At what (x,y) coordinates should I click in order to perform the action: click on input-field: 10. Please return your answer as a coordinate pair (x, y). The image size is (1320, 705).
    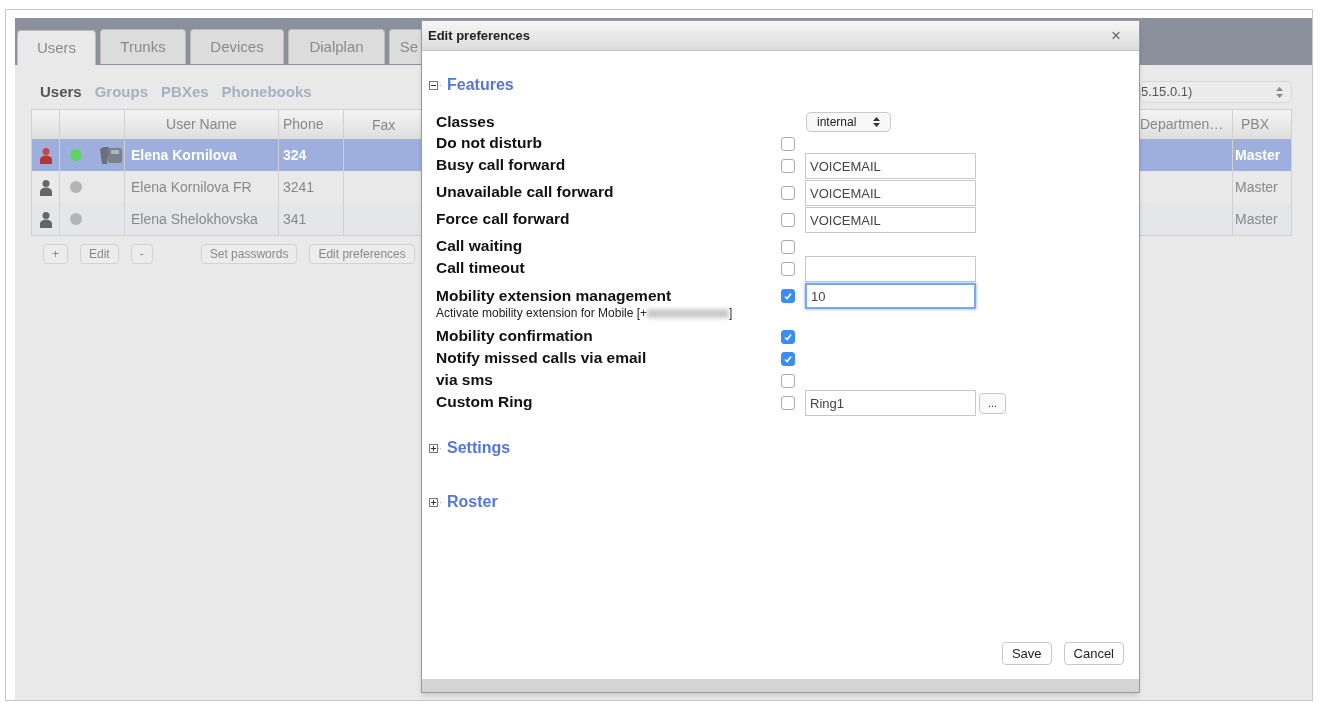
    Looking at the image, I should click on (890, 296).